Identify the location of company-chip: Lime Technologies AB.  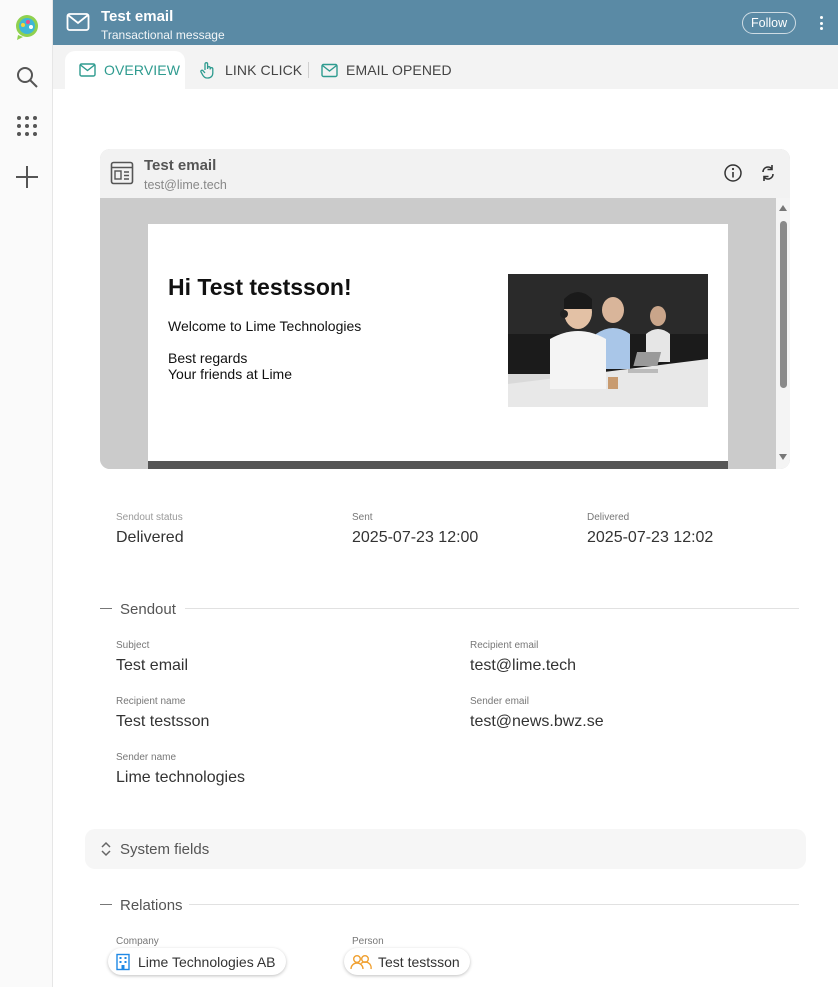
(197, 961).